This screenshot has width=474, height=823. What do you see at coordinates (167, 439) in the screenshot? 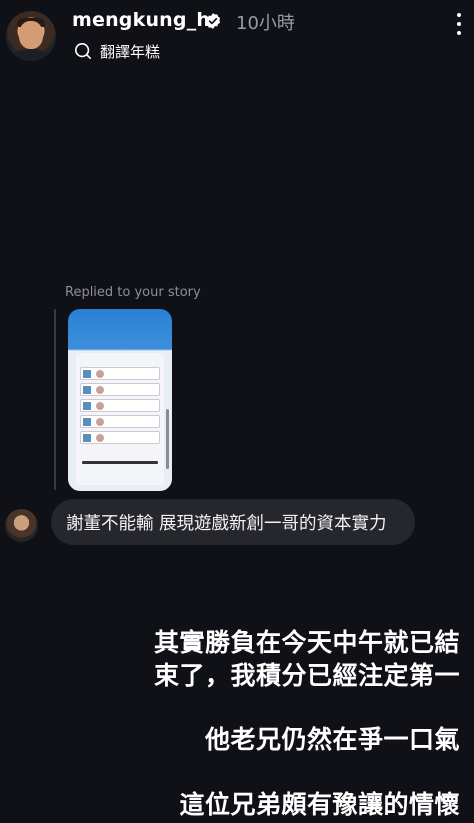
I see `story-scrollbar` at bounding box center [167, 439].